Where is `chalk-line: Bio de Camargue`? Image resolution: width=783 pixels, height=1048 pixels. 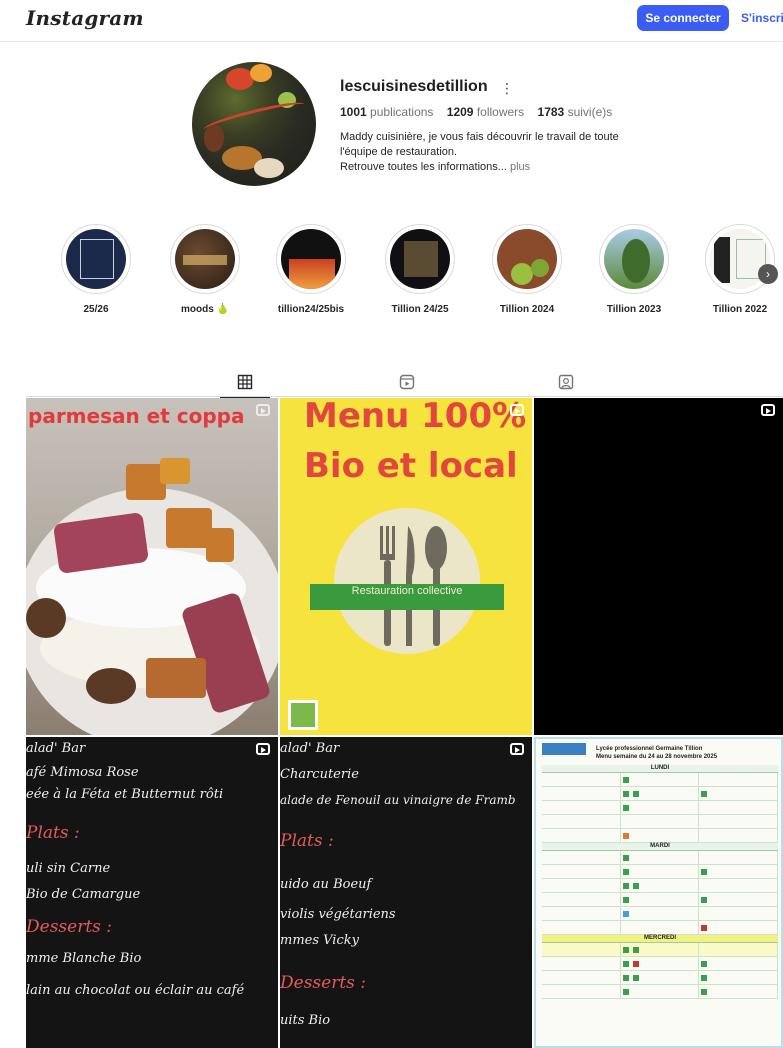 chalk-line: Bio de Camargue is located at coordinates (83, 894).